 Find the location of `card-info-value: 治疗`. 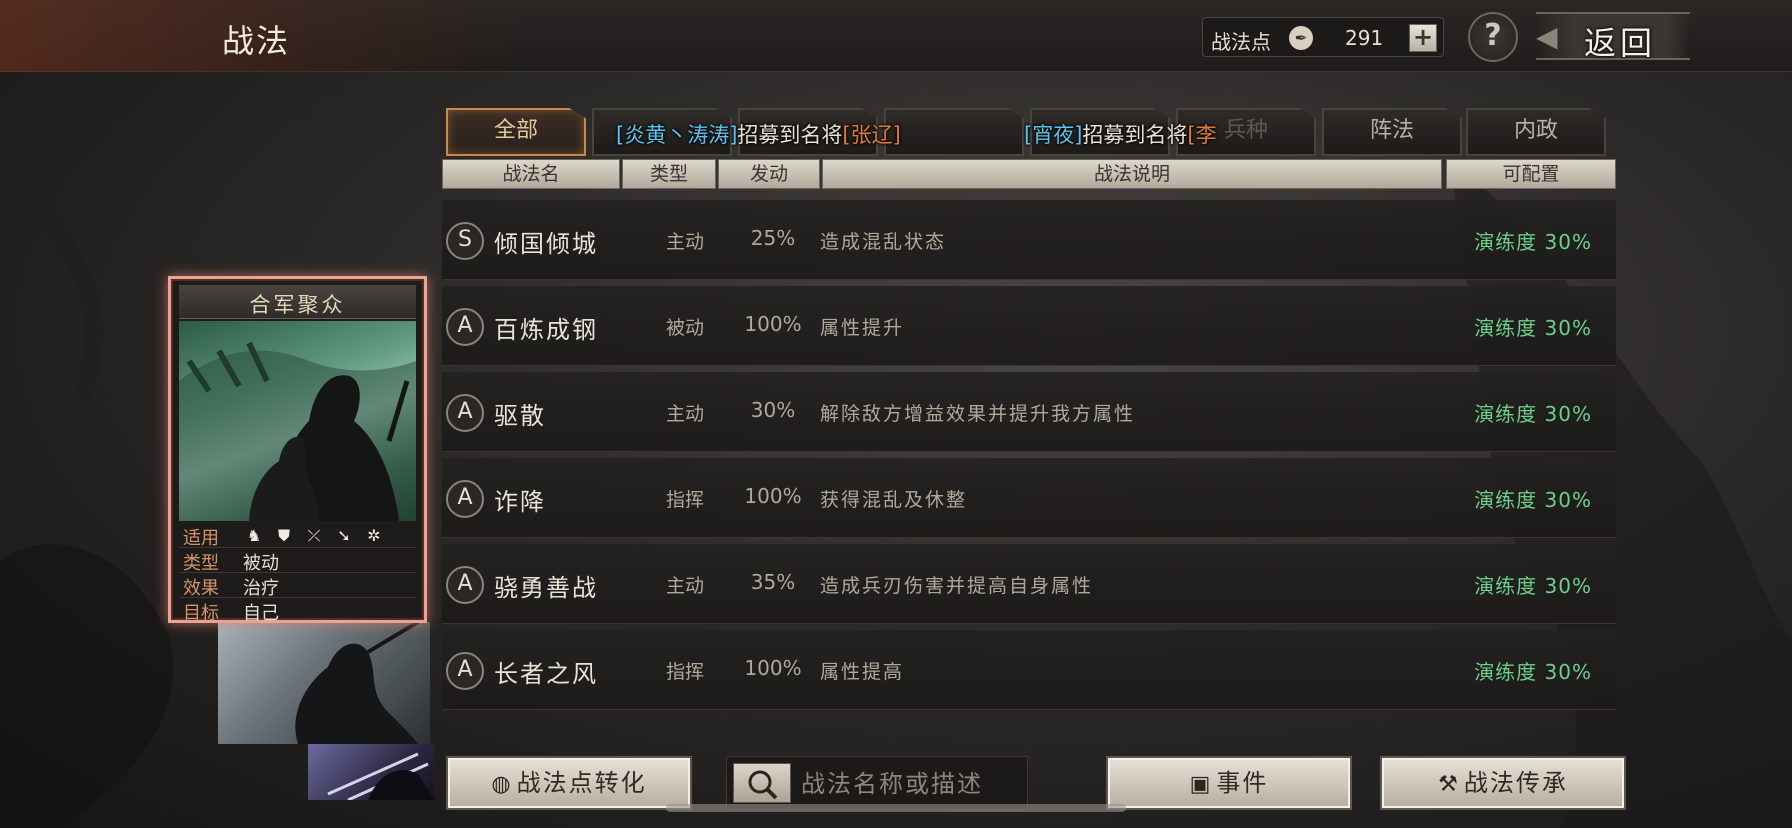

card-info-value: 治疗 is located at coordinates (261, 588).